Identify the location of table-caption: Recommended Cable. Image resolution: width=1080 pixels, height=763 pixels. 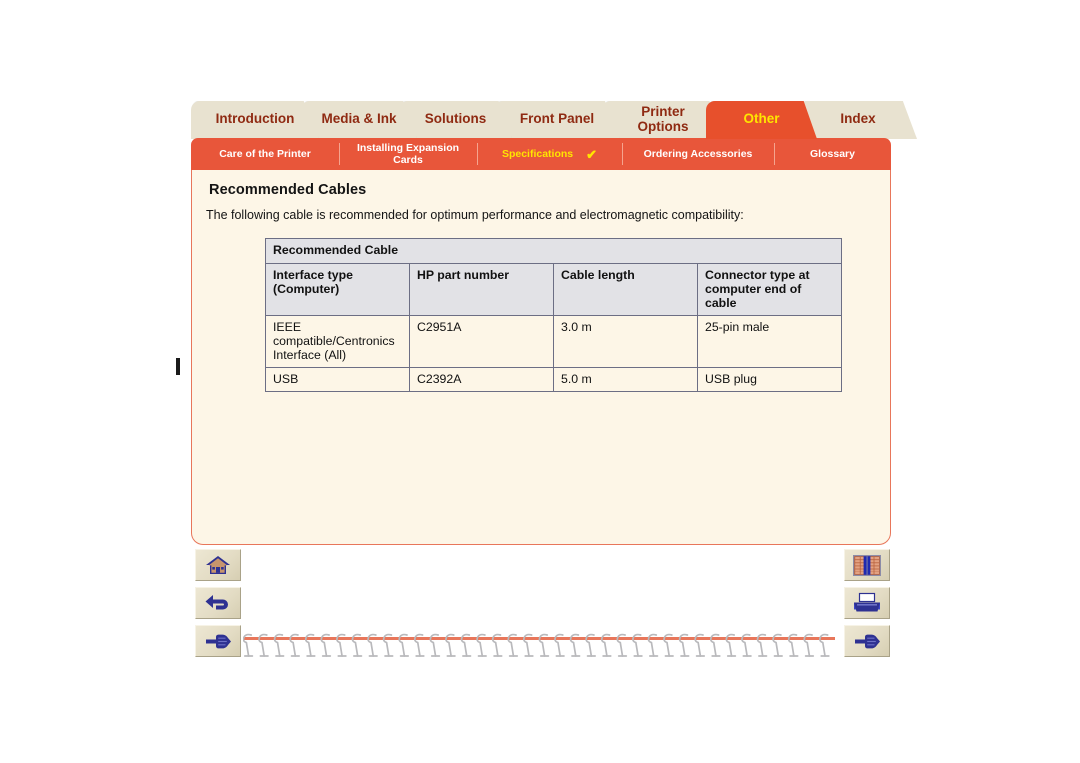
(553, 251).